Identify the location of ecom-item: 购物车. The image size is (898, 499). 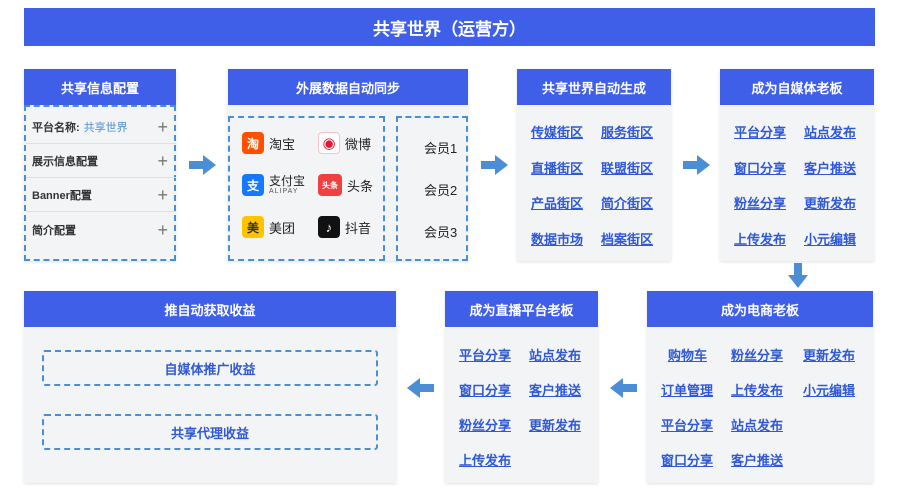
(687, 354).